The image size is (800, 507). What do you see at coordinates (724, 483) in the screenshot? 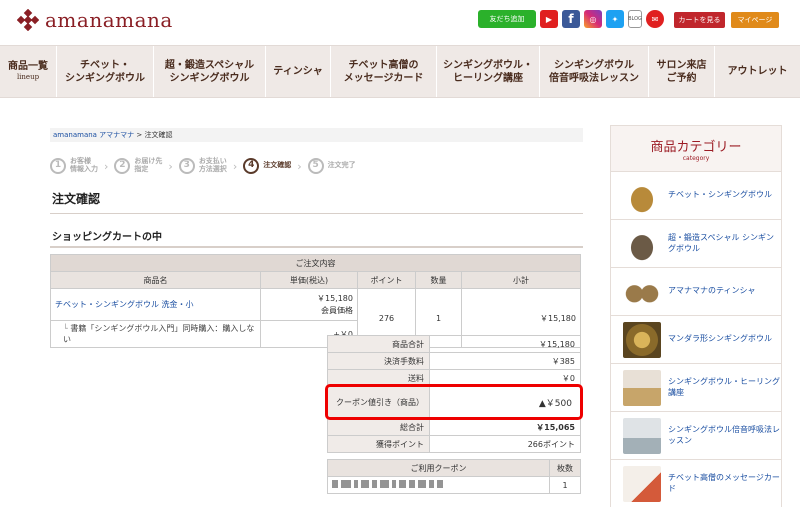
I see `sidebar-item-label: チベット高僧のメッセージカード` at bounding box center [724, 483].